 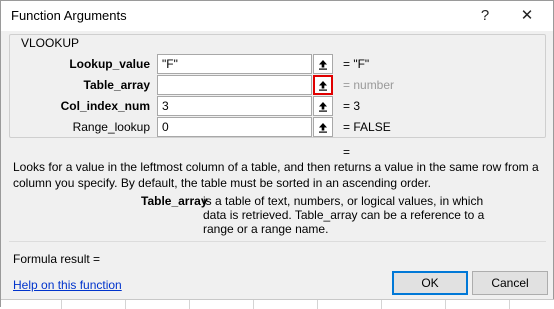 I want to click on table-array-input, so click(x=234, y=85).